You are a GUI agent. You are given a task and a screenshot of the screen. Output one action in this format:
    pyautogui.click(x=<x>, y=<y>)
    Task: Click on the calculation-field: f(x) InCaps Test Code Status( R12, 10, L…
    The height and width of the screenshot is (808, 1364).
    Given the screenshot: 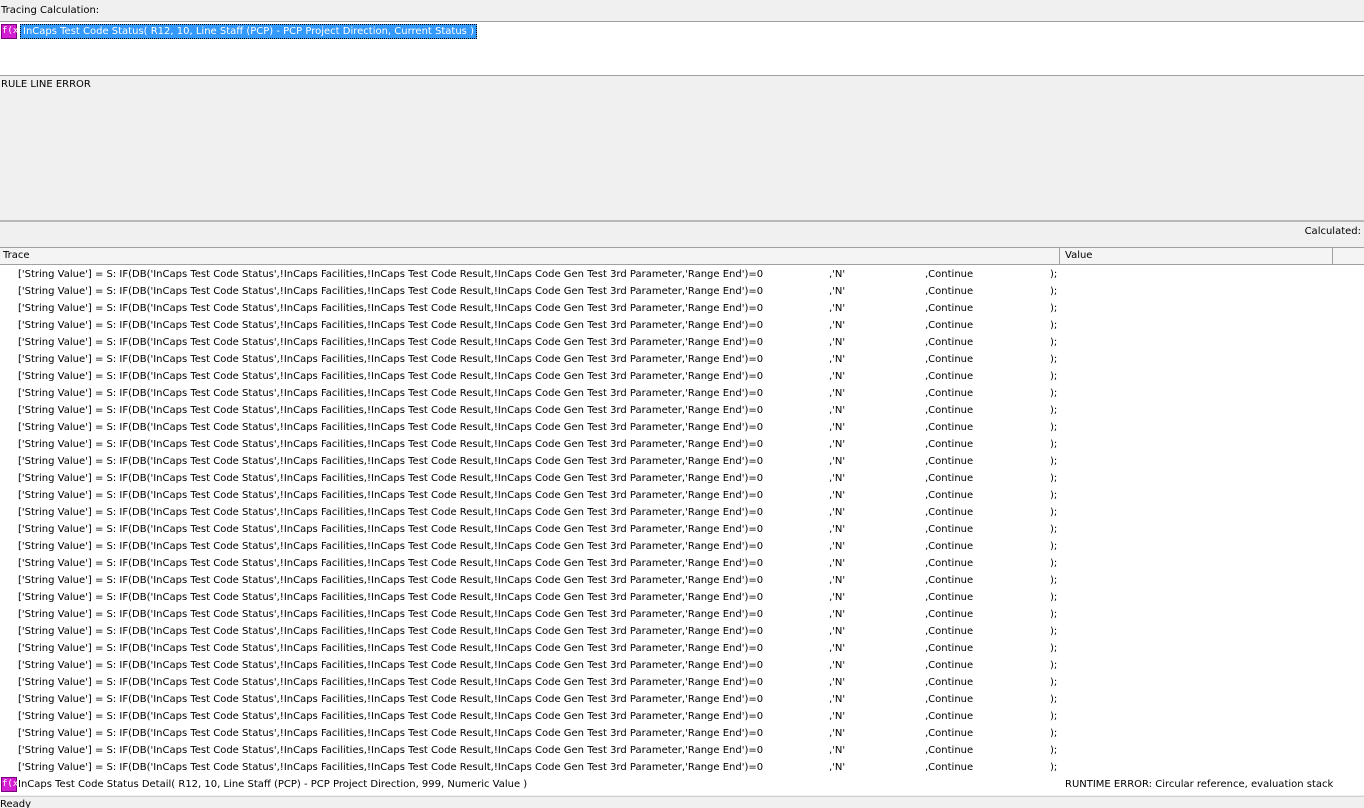 What is the action you would take?
    pyautogui.click(x=682, y=48)
    